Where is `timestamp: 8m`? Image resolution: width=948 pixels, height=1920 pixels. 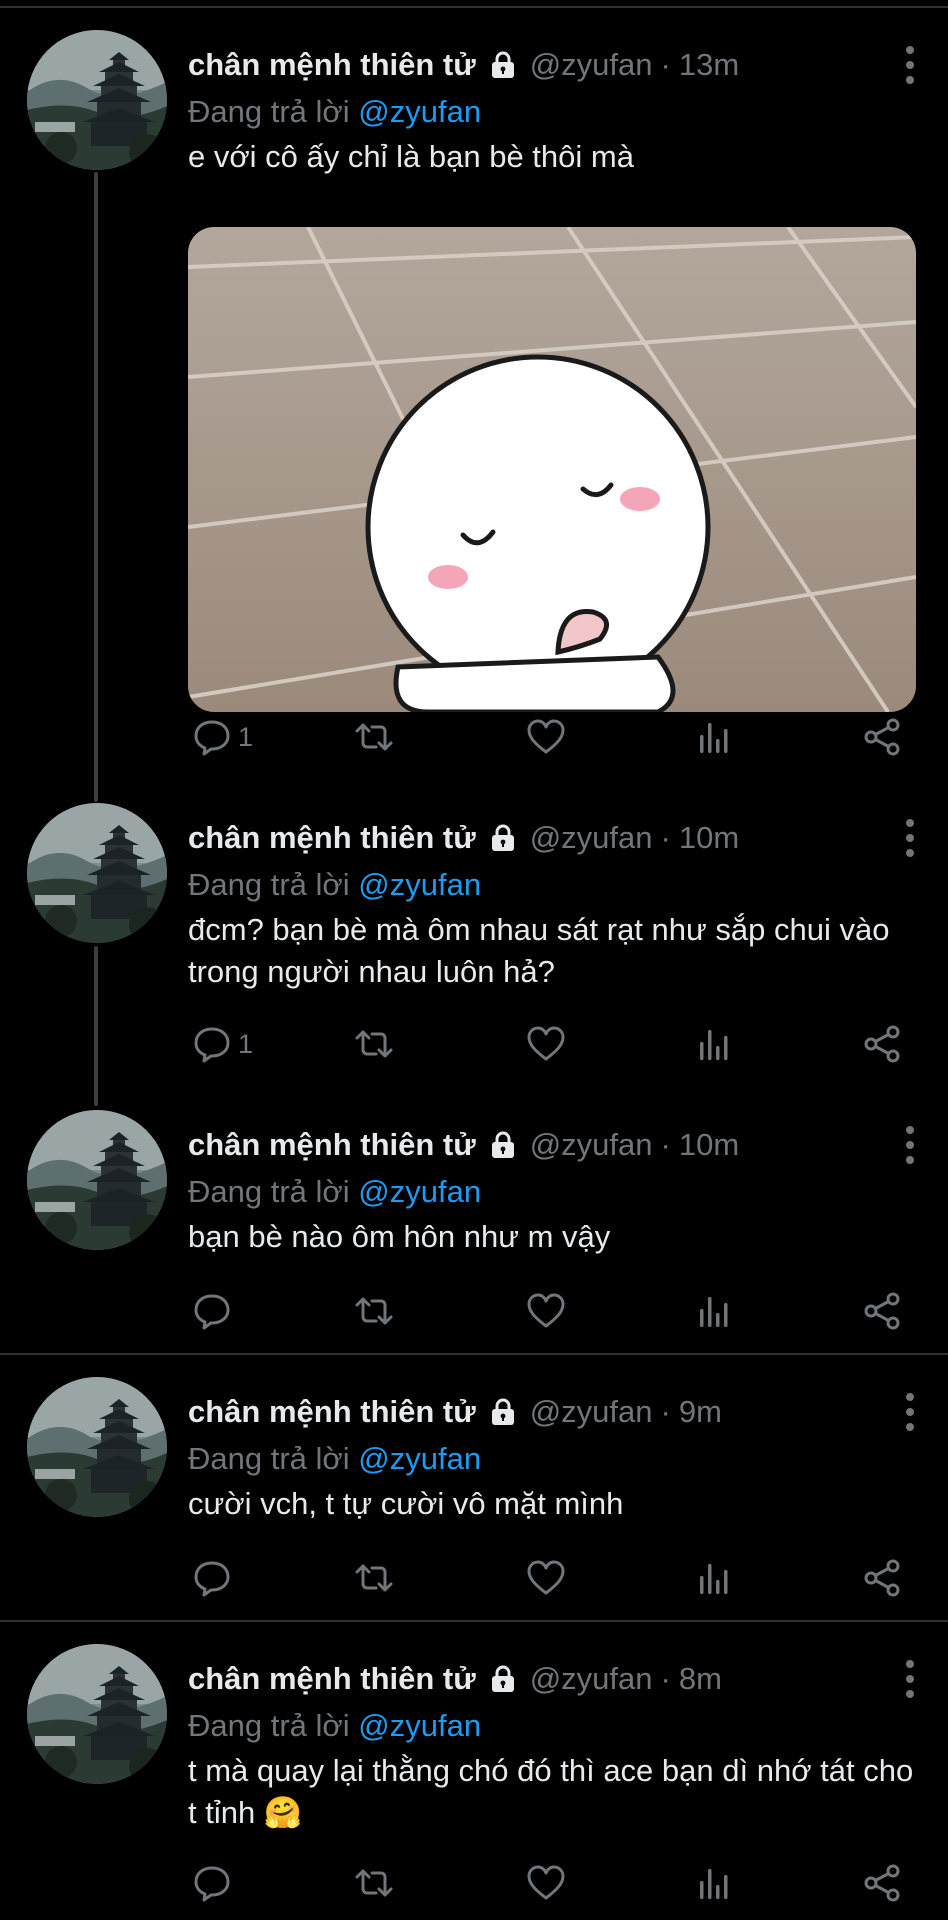 timestamp: 8m is located at coordinates (700, 1679).